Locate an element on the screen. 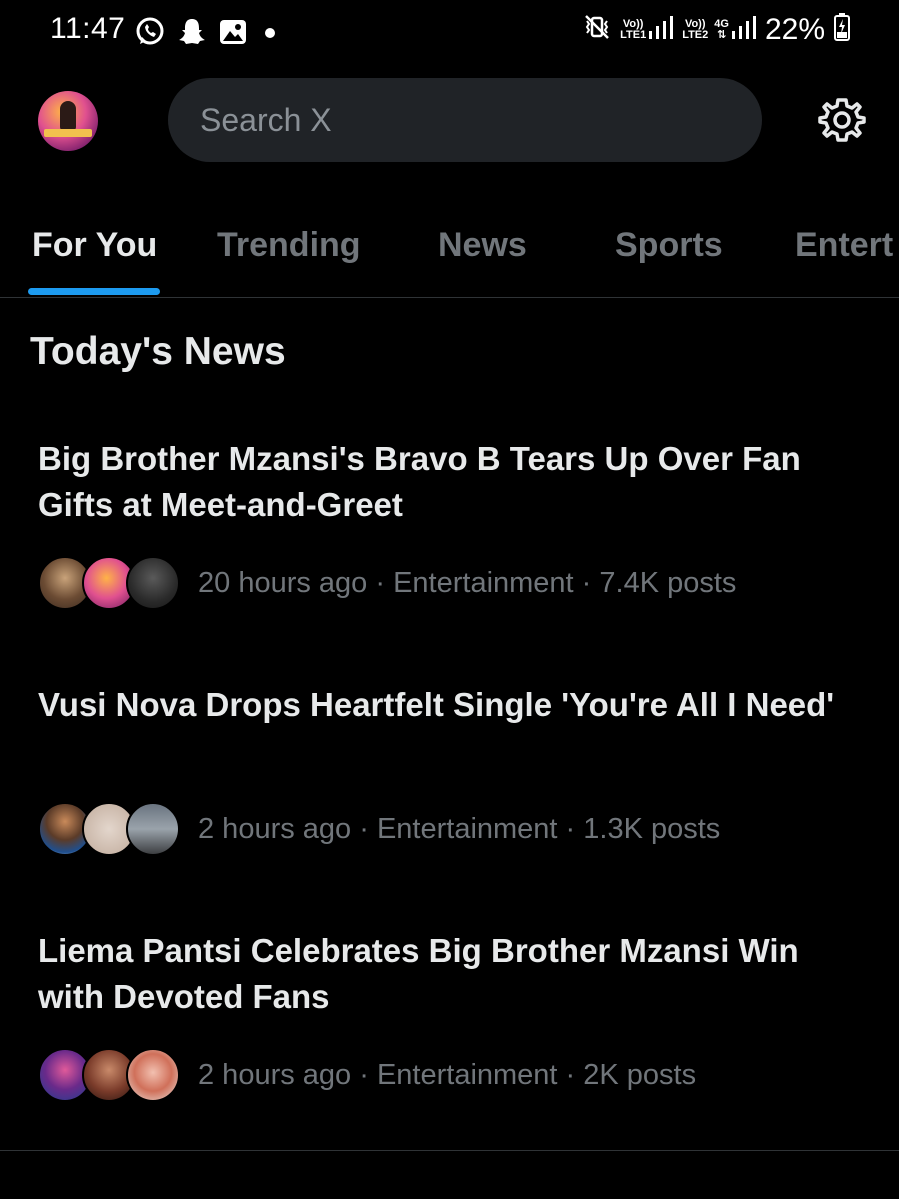 The image size is (899, 1199). status-right-icons: Vo)) LTE1 Vo)) LTE2 4G ⇅ 22% is located at coordinates (716, 29).